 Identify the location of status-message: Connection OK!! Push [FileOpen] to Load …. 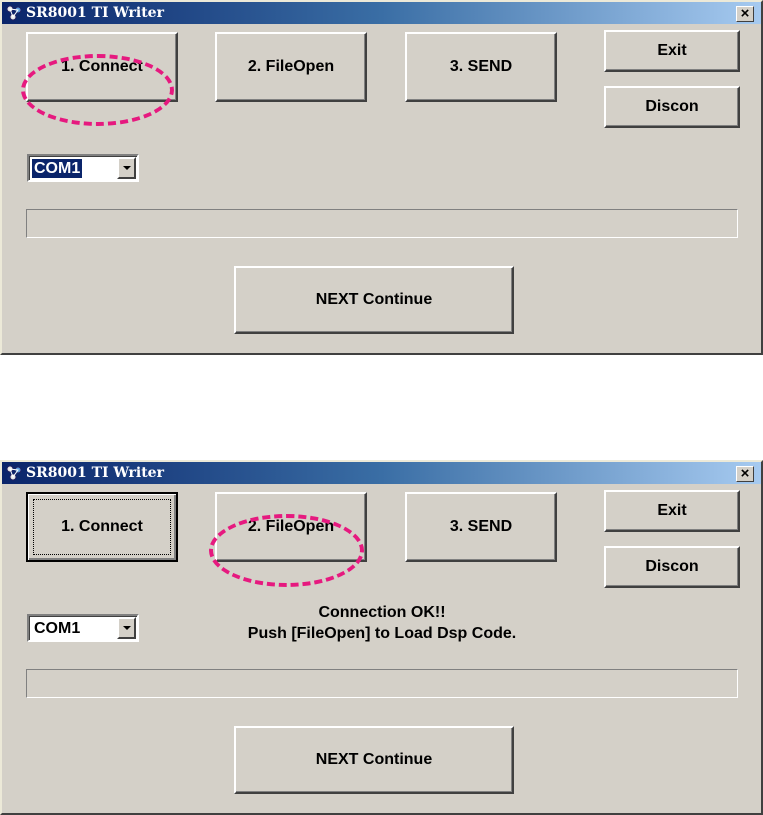
(382, 623).